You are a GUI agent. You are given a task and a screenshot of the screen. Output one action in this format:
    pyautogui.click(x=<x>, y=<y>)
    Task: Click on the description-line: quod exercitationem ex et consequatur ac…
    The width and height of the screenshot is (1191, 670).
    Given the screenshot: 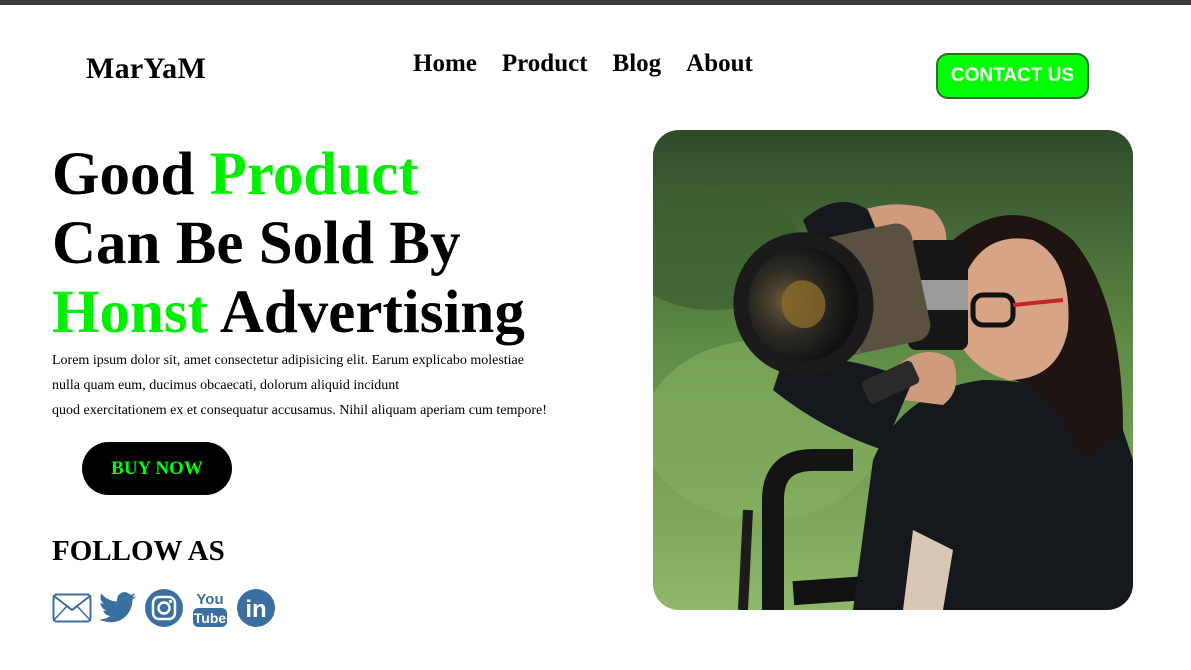 What is the action you would take?
    pyautogui.click(x=299, y=410)
    